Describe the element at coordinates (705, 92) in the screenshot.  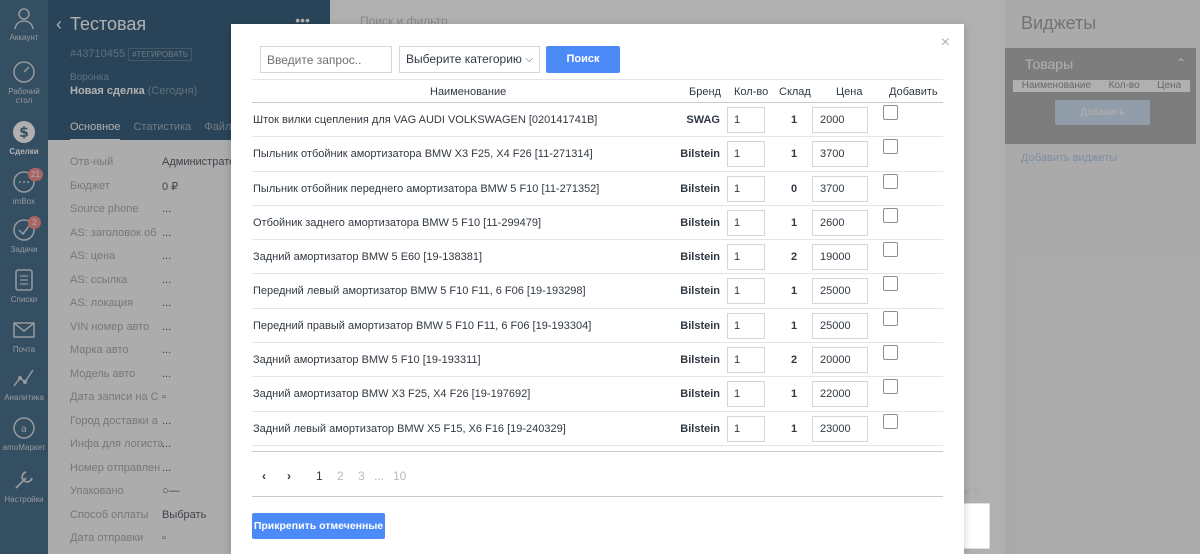
I see `col-header-brand: Бренд` at that location.